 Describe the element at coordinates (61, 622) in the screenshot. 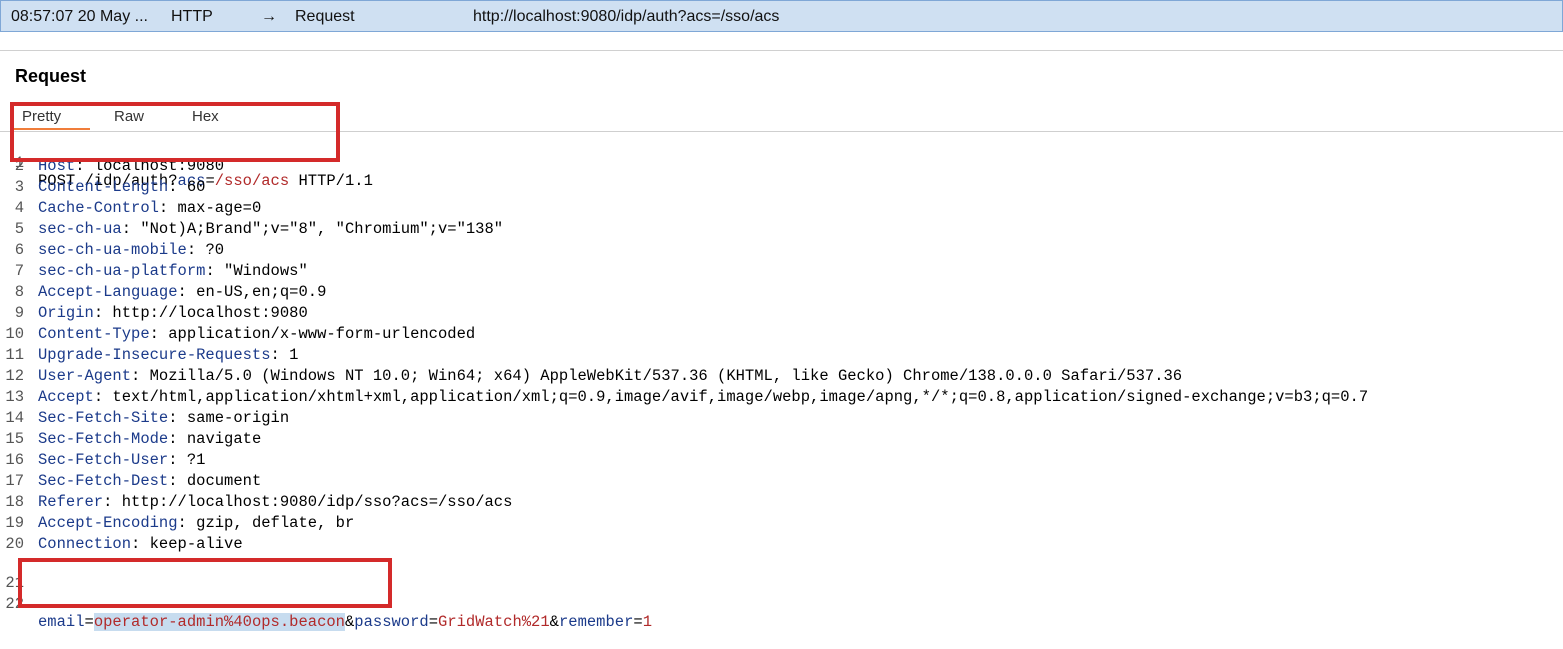

I see `body-key-email: email` at that location.